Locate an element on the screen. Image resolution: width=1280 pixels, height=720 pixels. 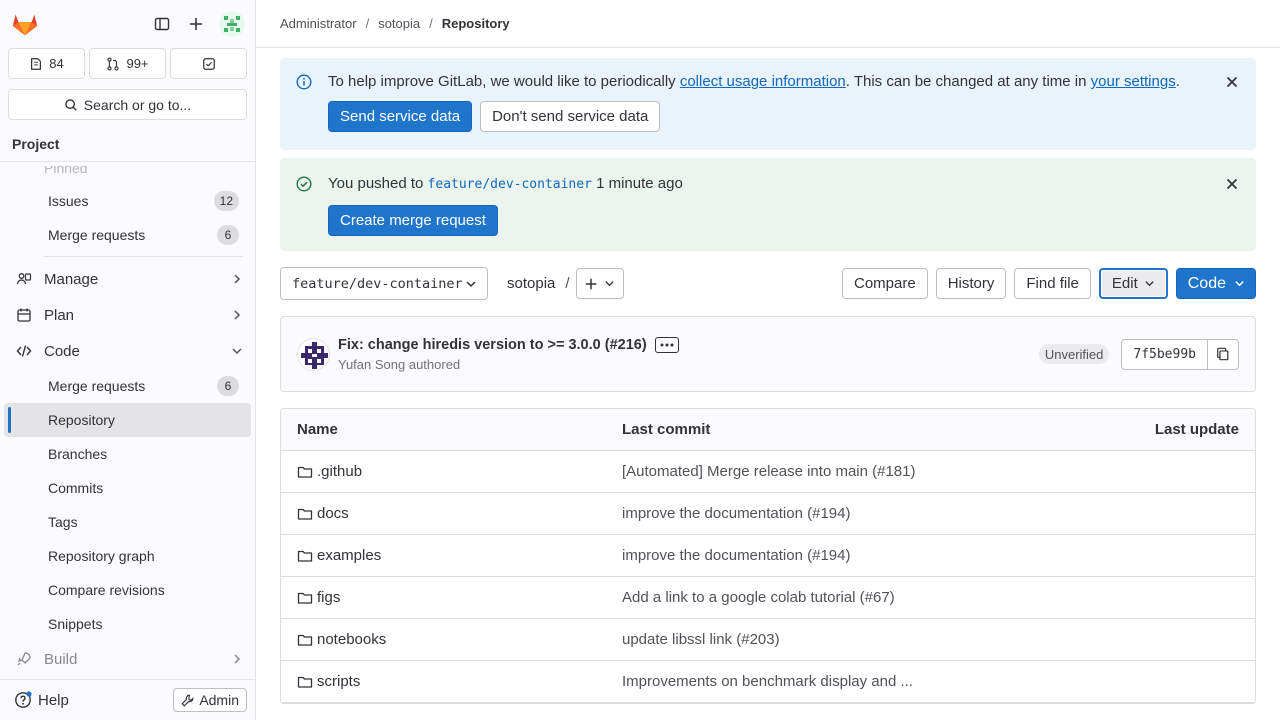
folder-name-link: figs is located at coordinates (328, 597).